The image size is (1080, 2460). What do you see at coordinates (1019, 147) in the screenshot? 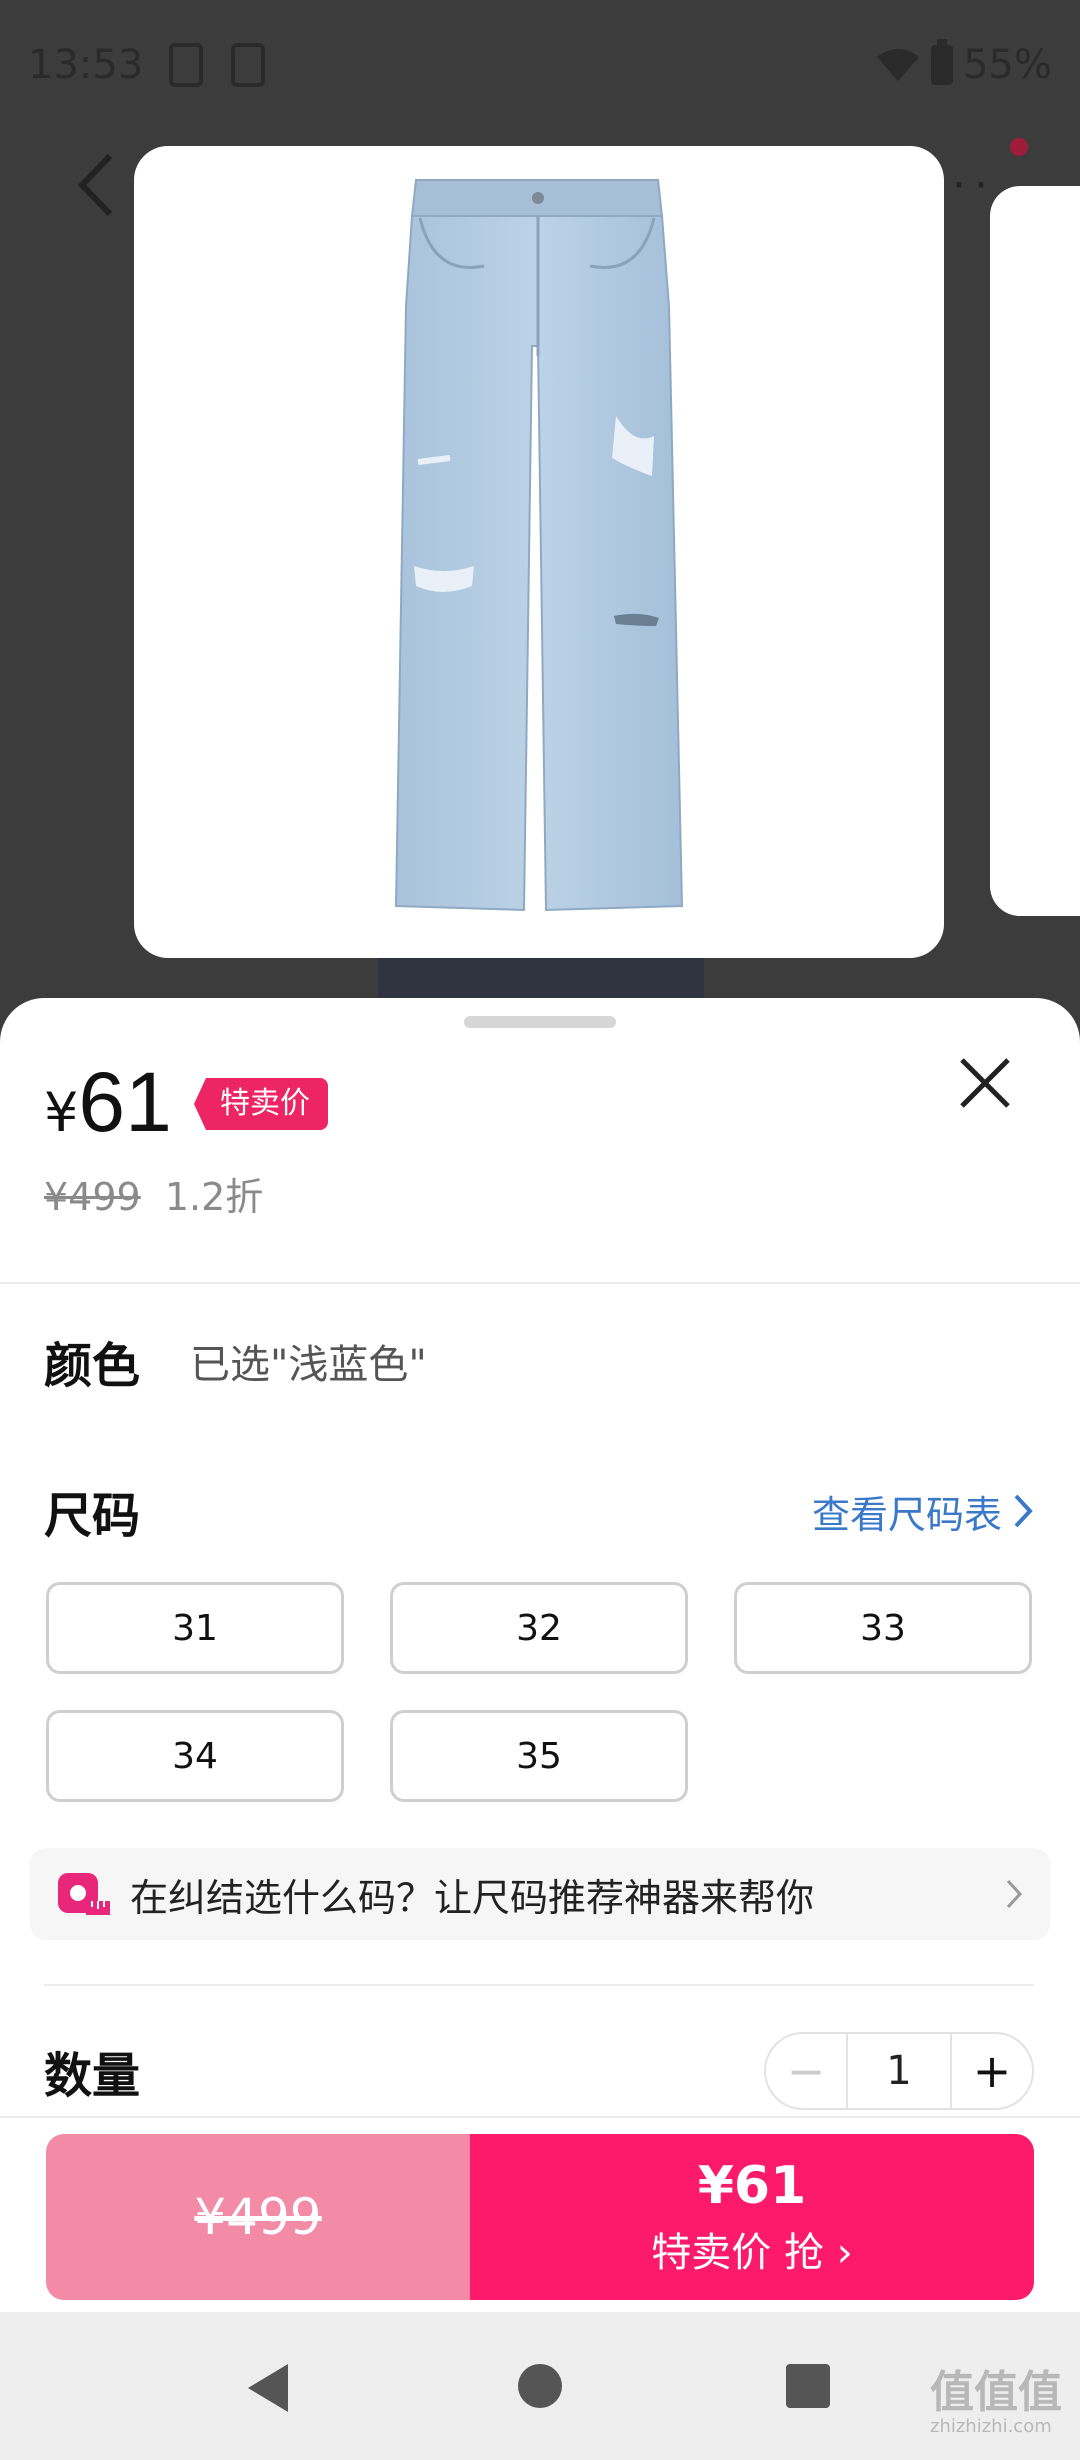
I see `notification-dot` at bounding box center [1019, 147].